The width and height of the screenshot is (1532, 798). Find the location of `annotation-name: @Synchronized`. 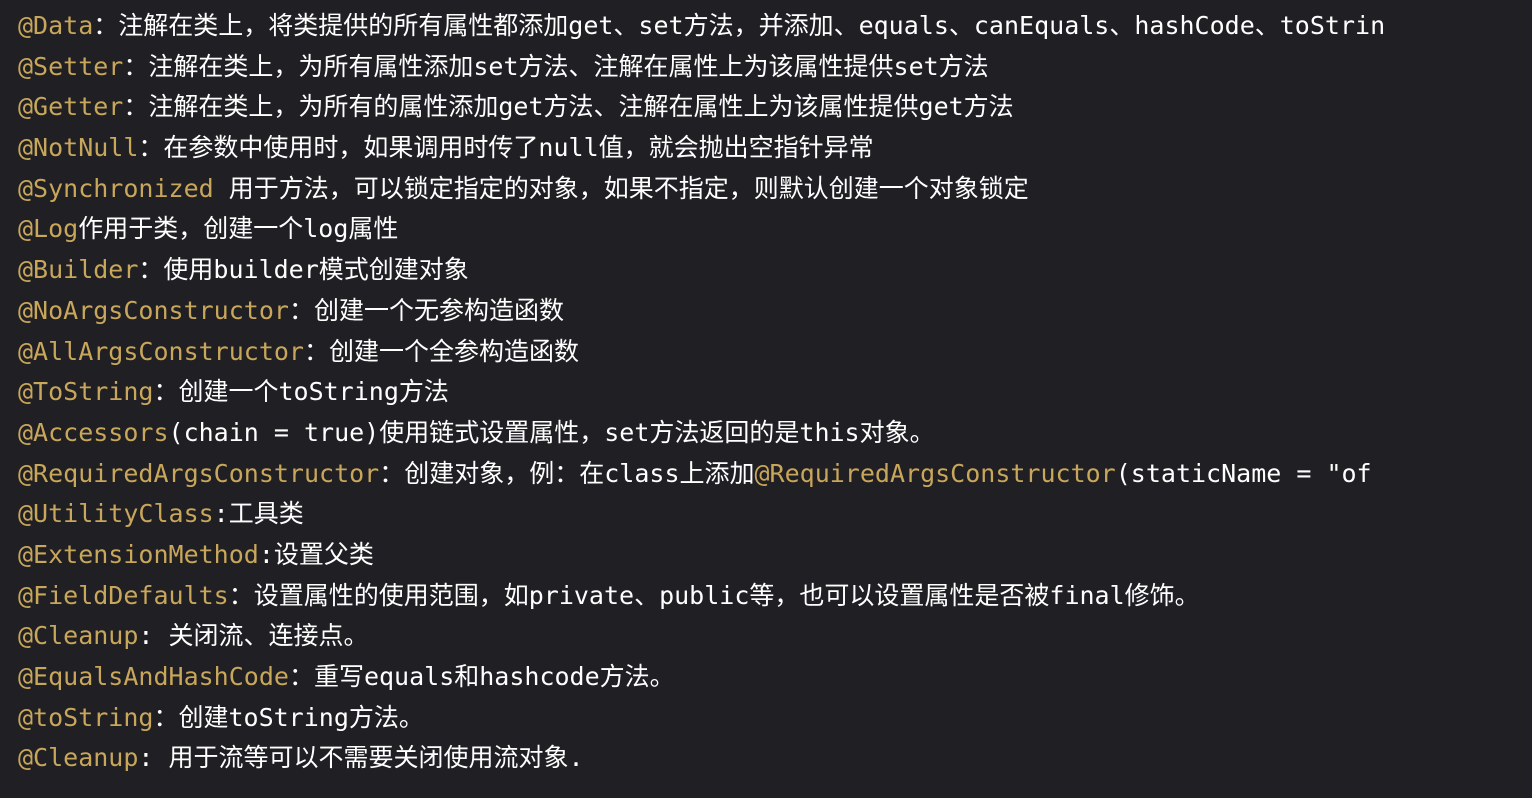

annotation-name: @Synchronized is located at coordinates (116, 188).